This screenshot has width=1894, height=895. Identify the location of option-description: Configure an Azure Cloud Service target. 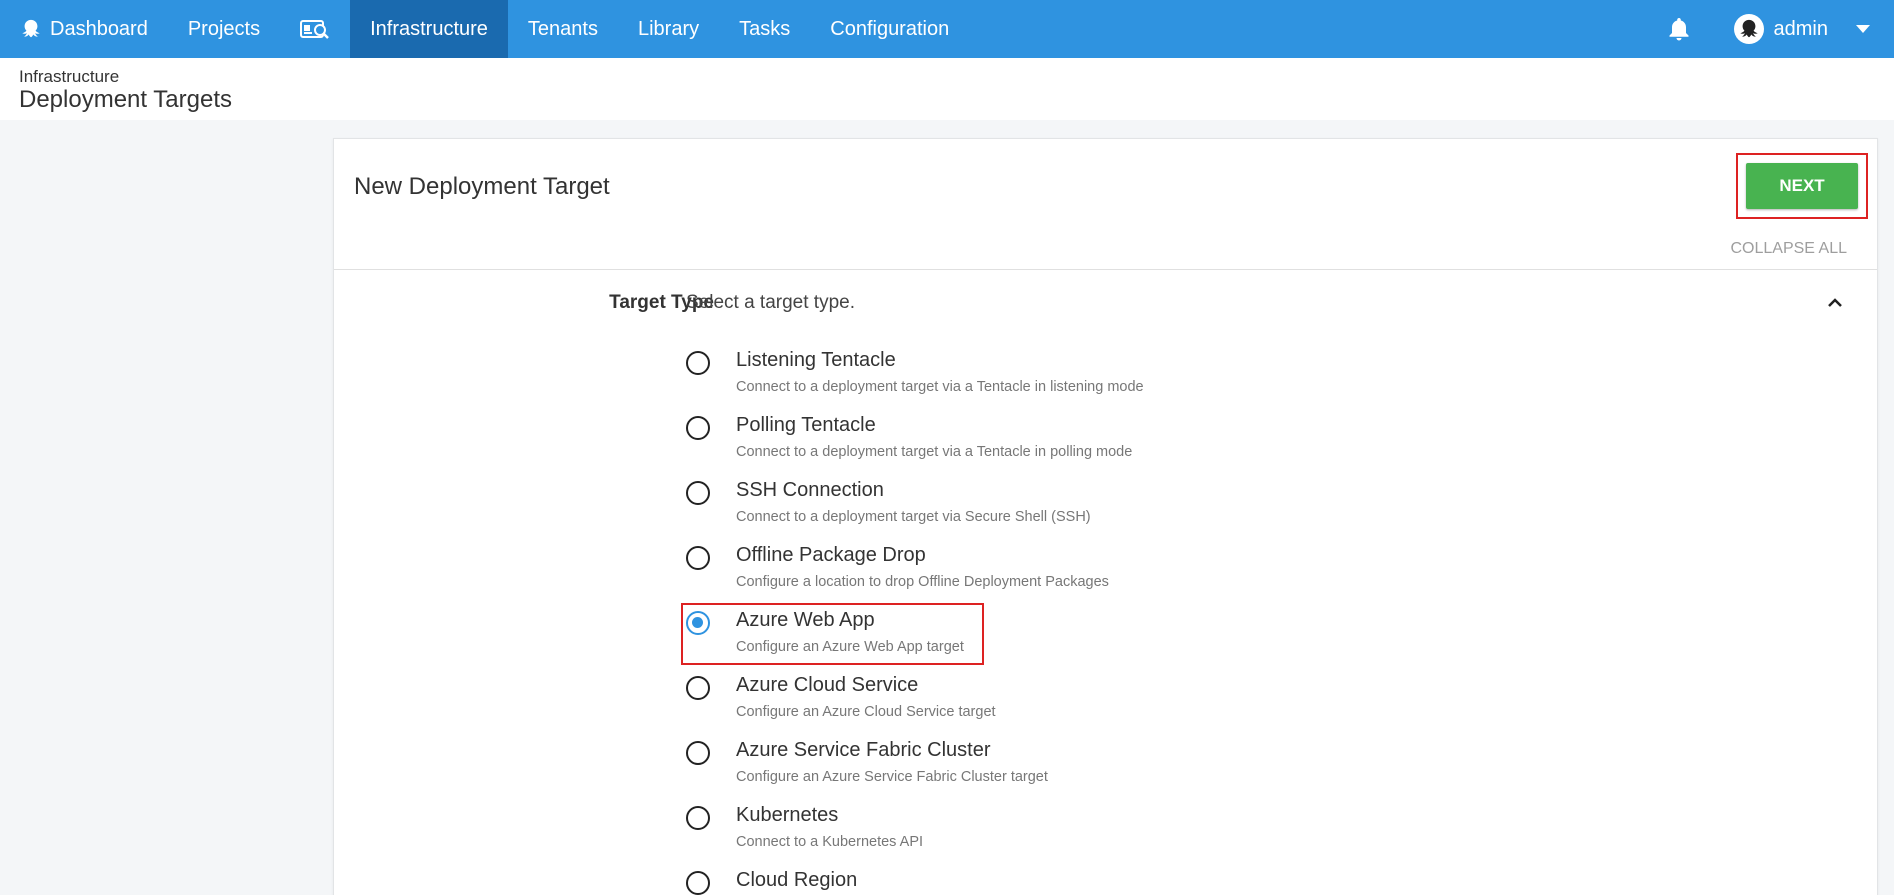
(866, 712).